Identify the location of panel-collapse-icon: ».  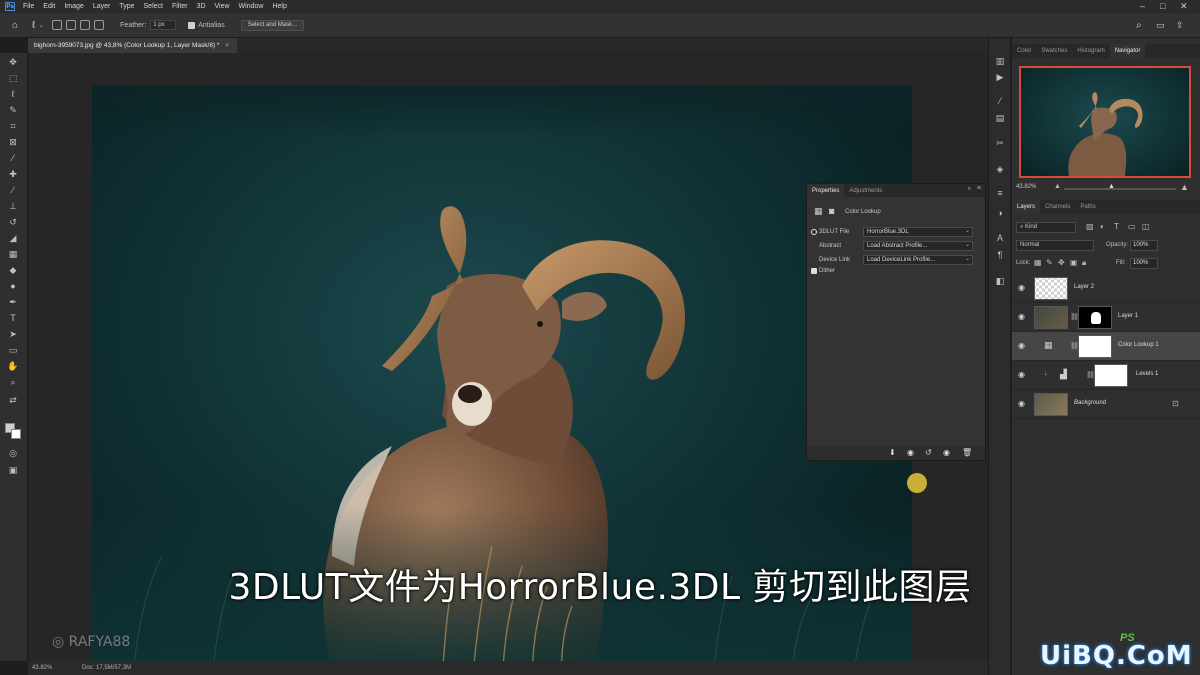
(969, 189).